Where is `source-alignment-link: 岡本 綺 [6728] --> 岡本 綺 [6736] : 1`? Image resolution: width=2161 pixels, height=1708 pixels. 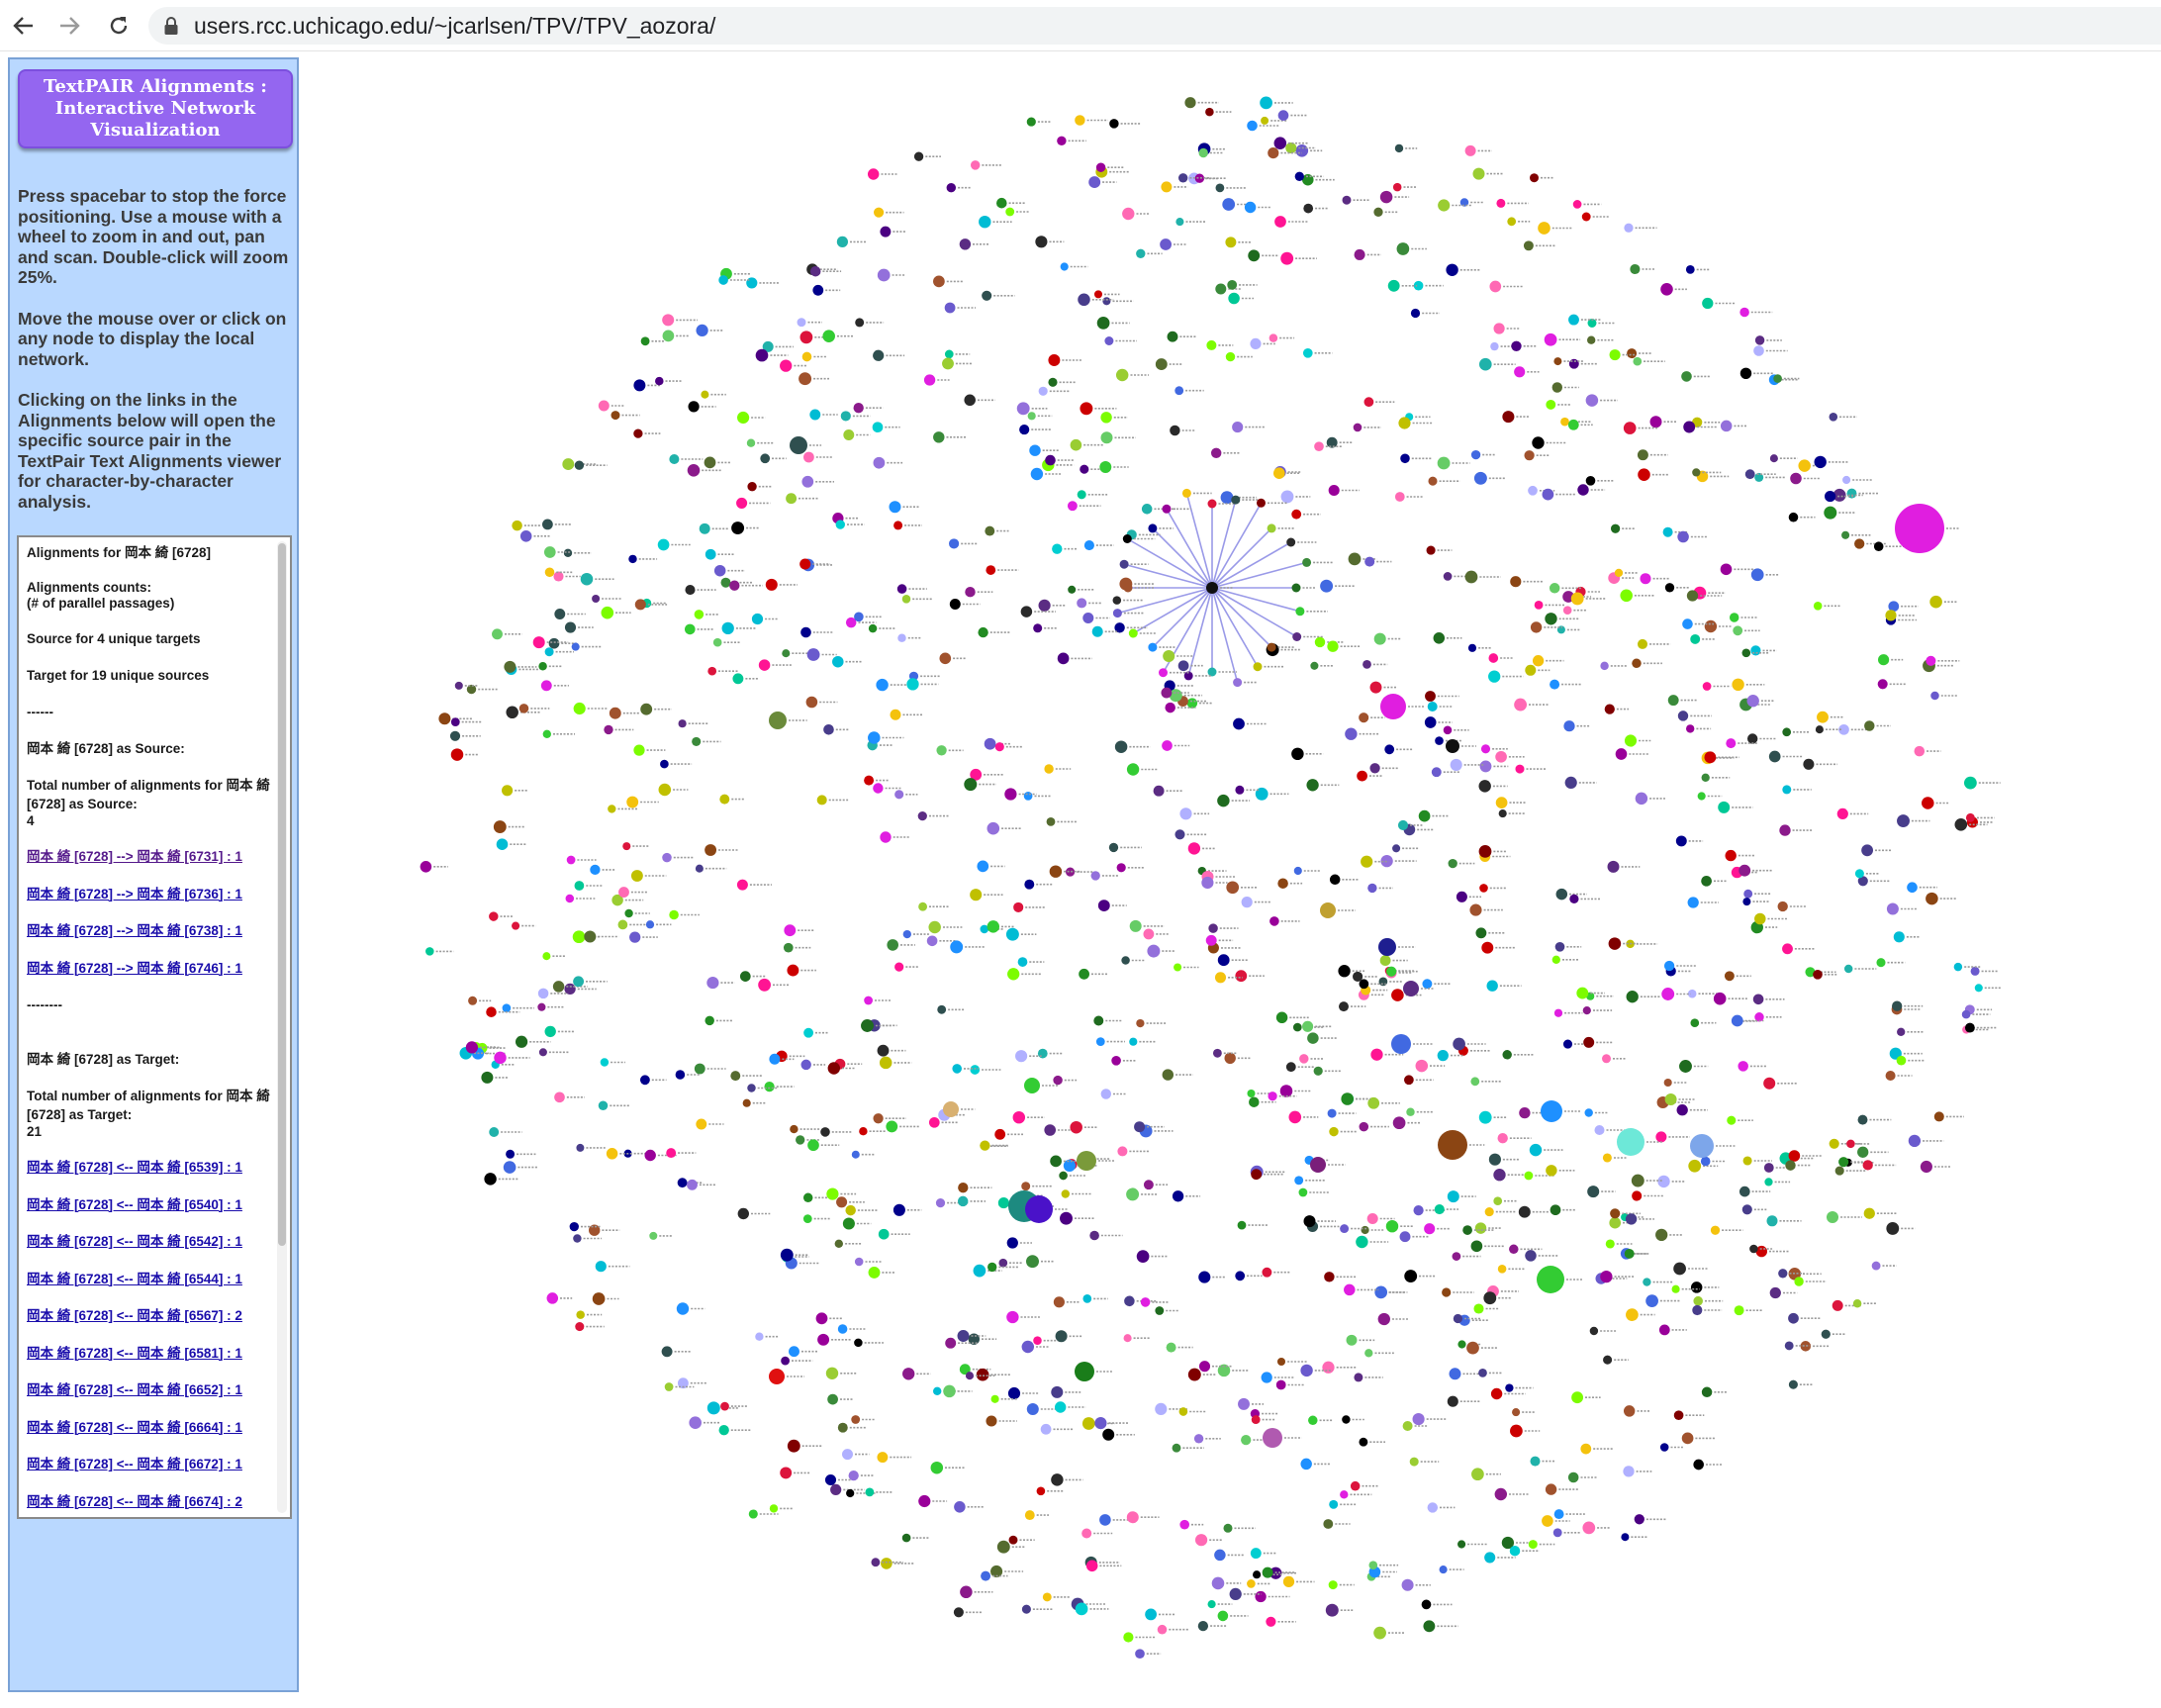
source-alignment-link: 岡本 綺 [6728] --> 岡本 綺 [6736] : 1 is located at coordinates (149, 894).